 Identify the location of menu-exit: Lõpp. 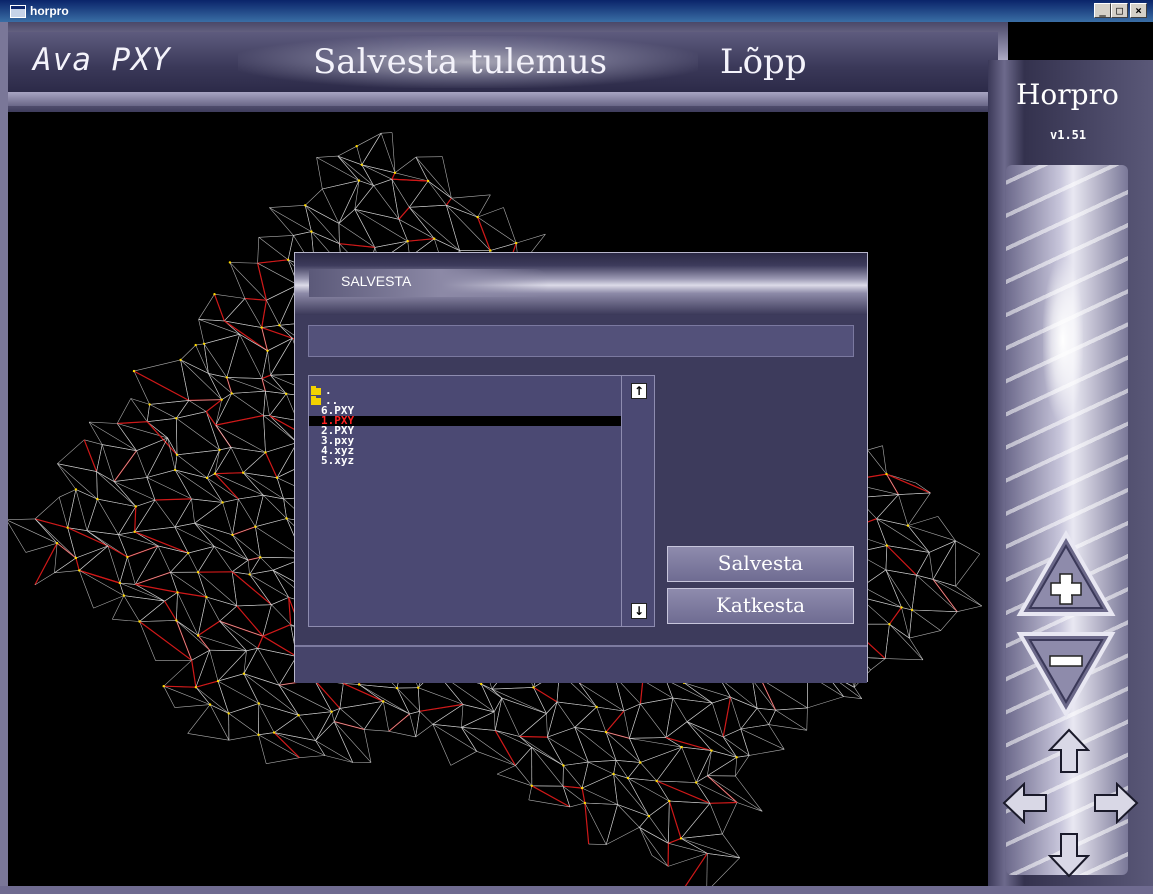
(763, 62).